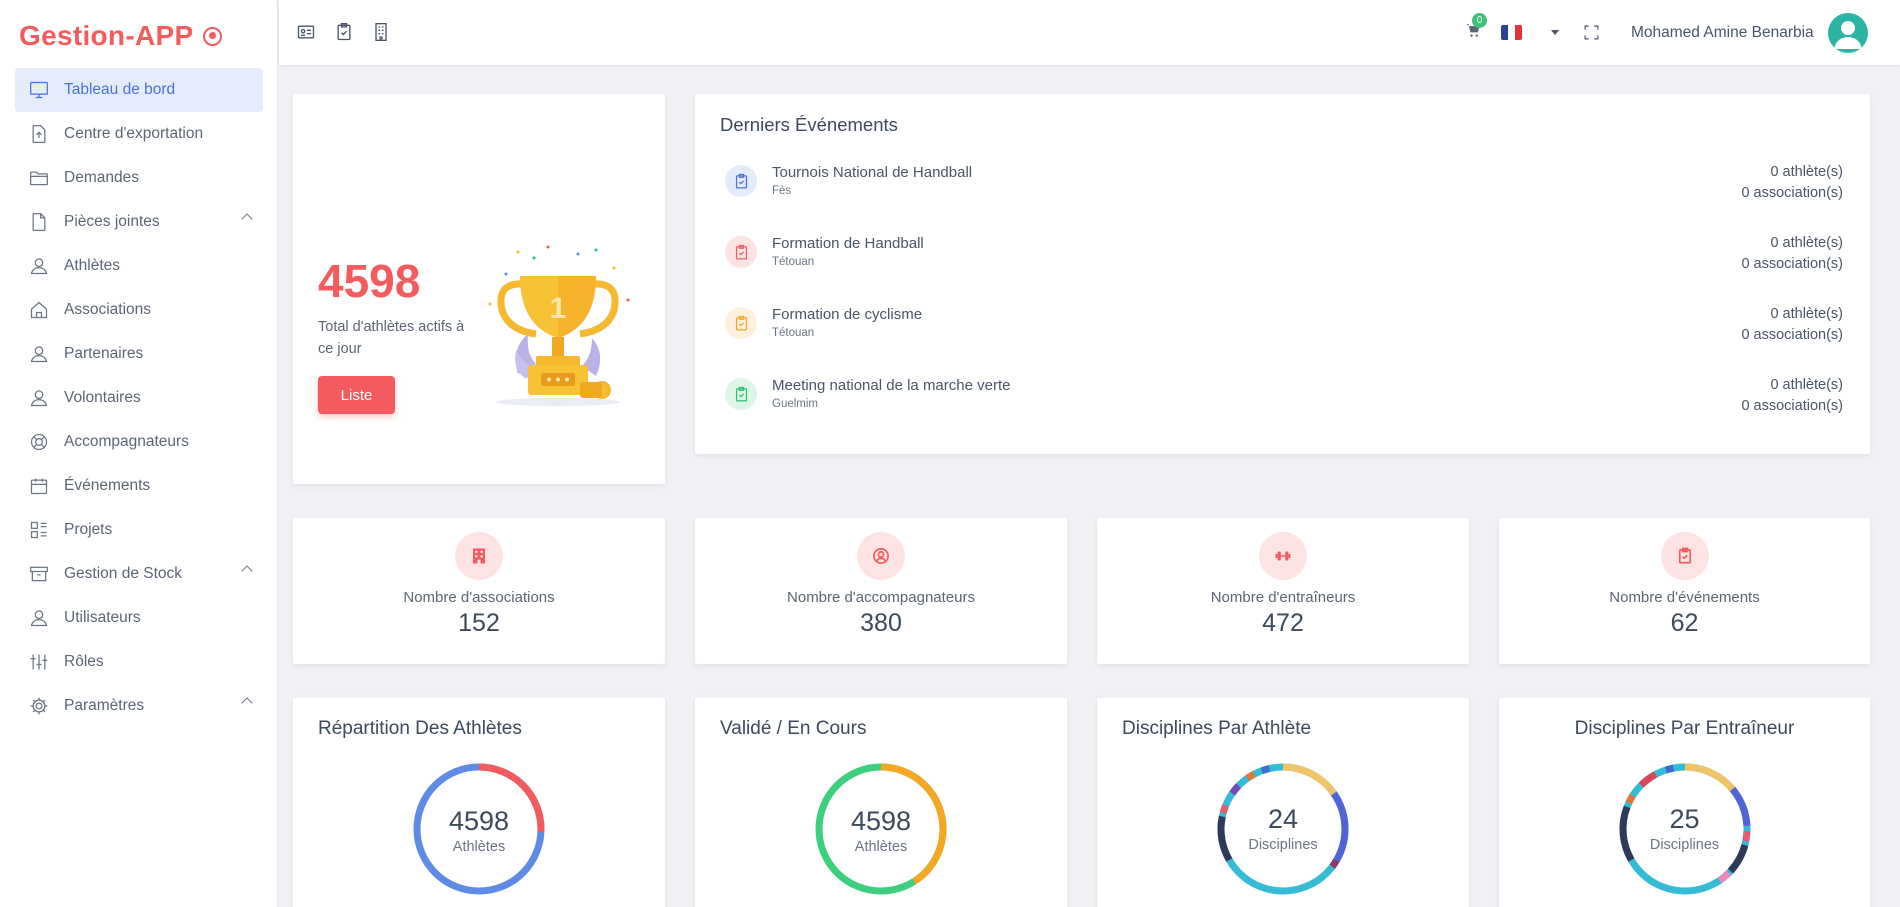 This screenshot has height=907, width=1900. I want to click on total-athletes-description: Total d'athlètes actifs à ce jour, so click(391, 338).